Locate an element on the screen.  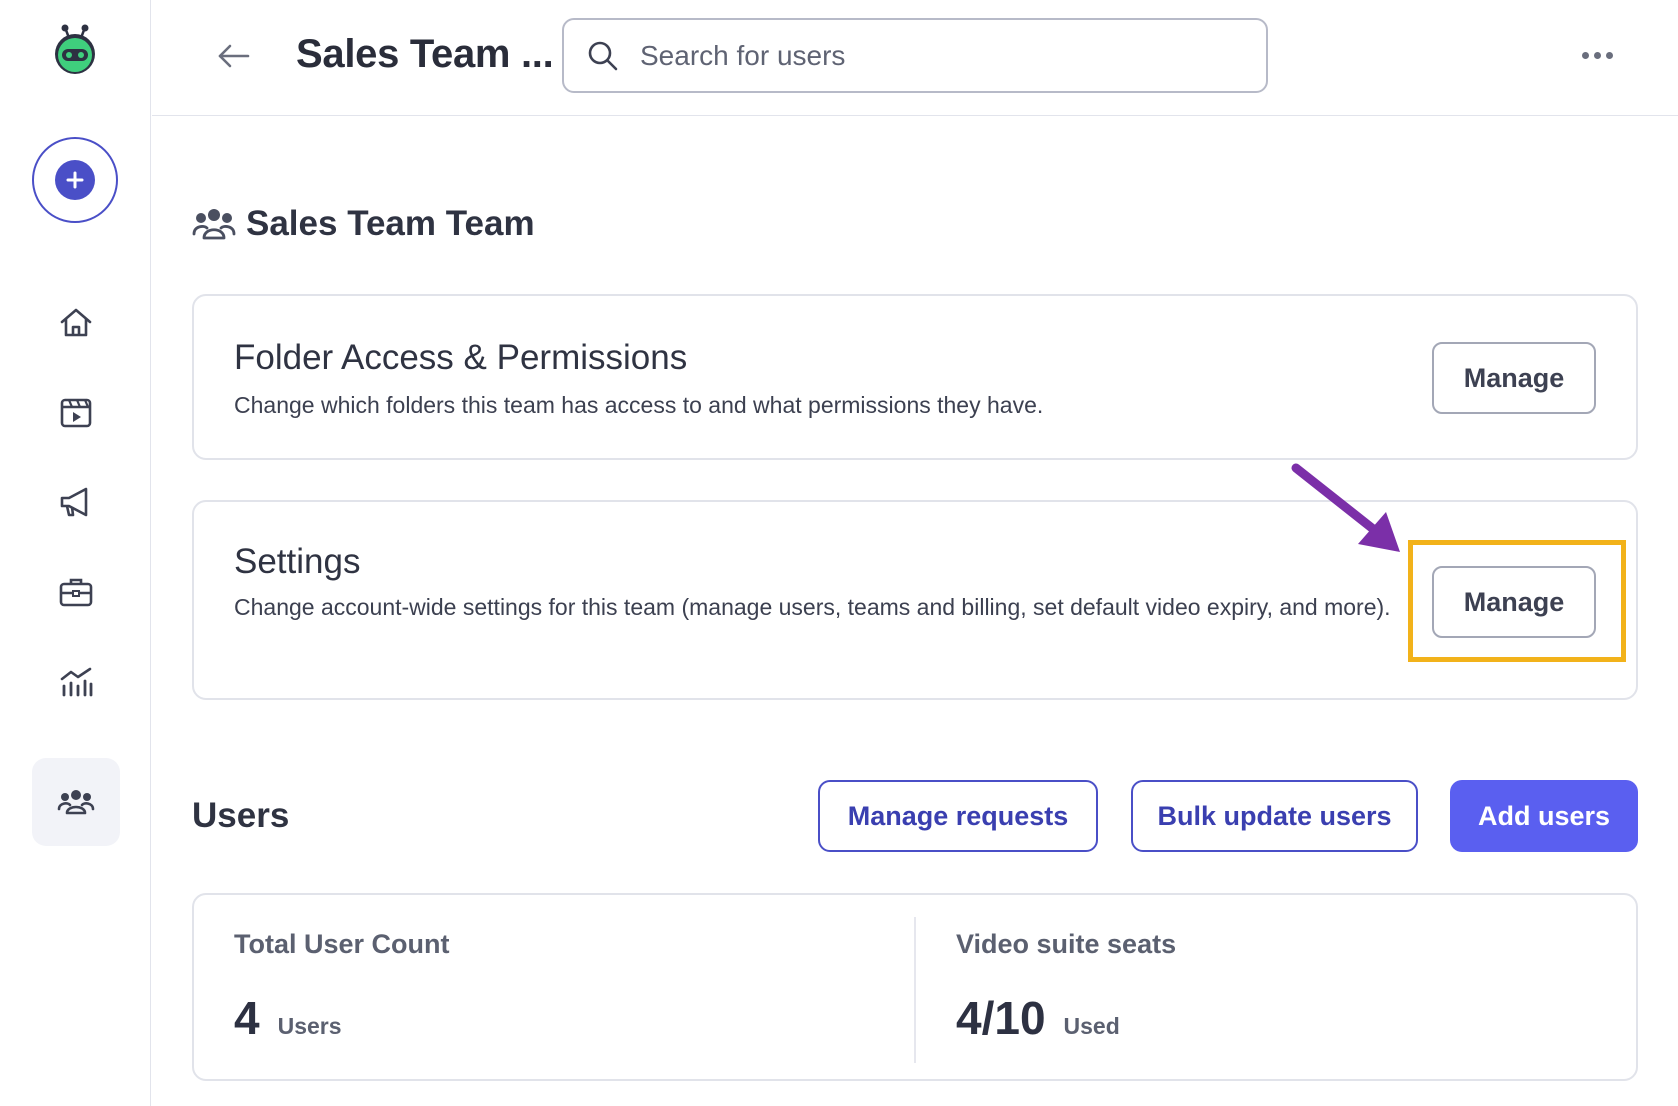
team-title: Sales Team Team is located at coordinates (390, 223).